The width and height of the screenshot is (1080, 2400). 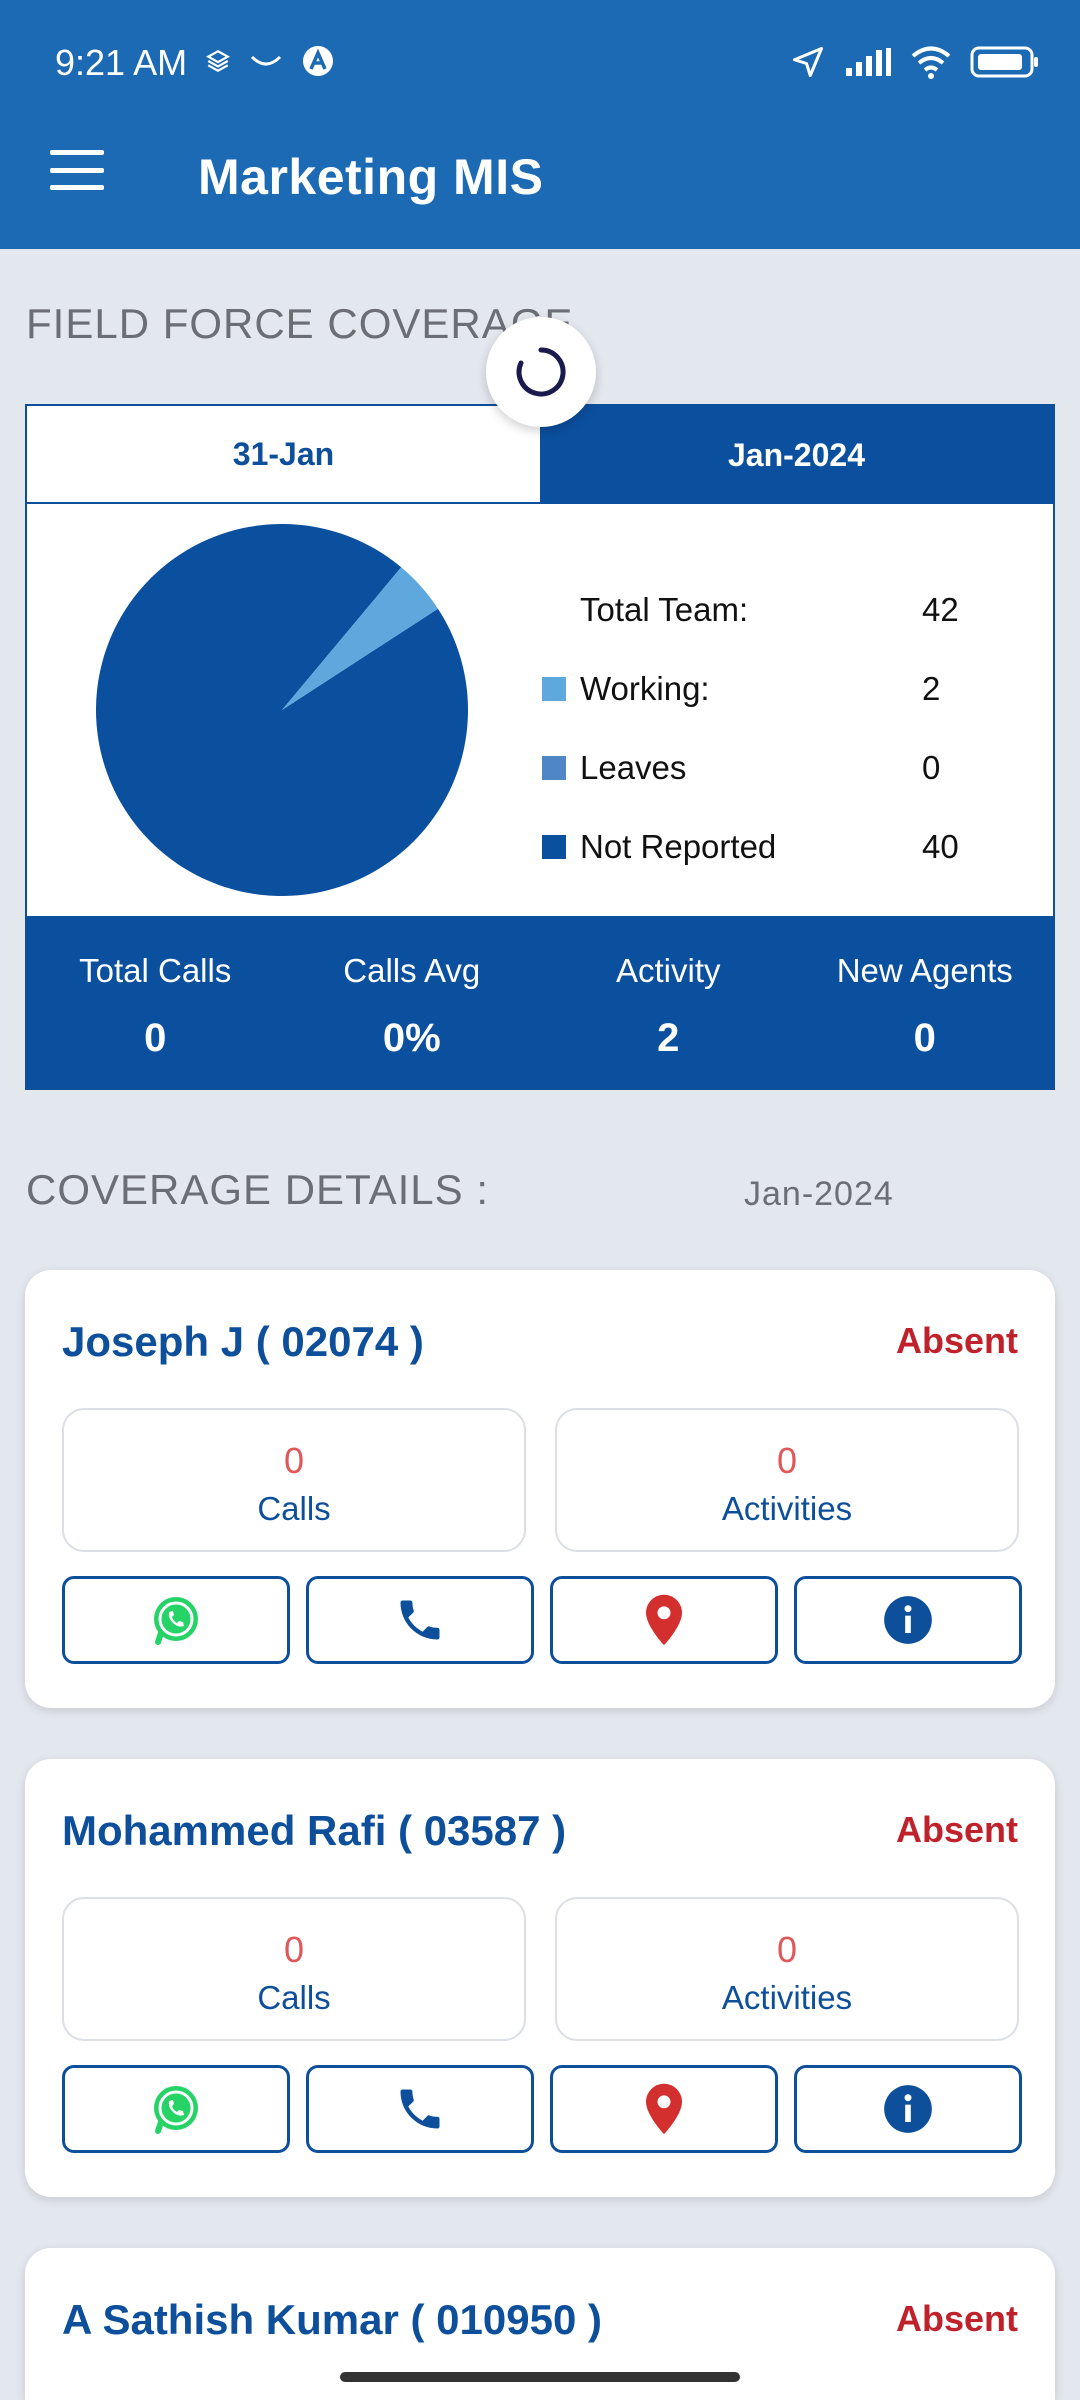 What do you see at coordinates (1004, 62) in the screenshot?
I see `battery-icon` at bounding box center [1004, 62].